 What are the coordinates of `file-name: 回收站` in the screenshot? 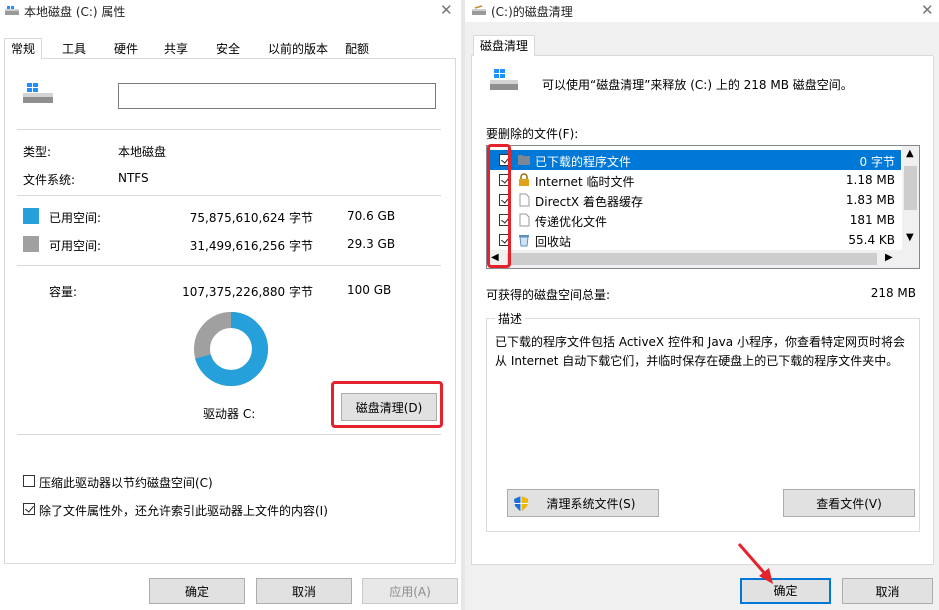 It's located at (553, 242).